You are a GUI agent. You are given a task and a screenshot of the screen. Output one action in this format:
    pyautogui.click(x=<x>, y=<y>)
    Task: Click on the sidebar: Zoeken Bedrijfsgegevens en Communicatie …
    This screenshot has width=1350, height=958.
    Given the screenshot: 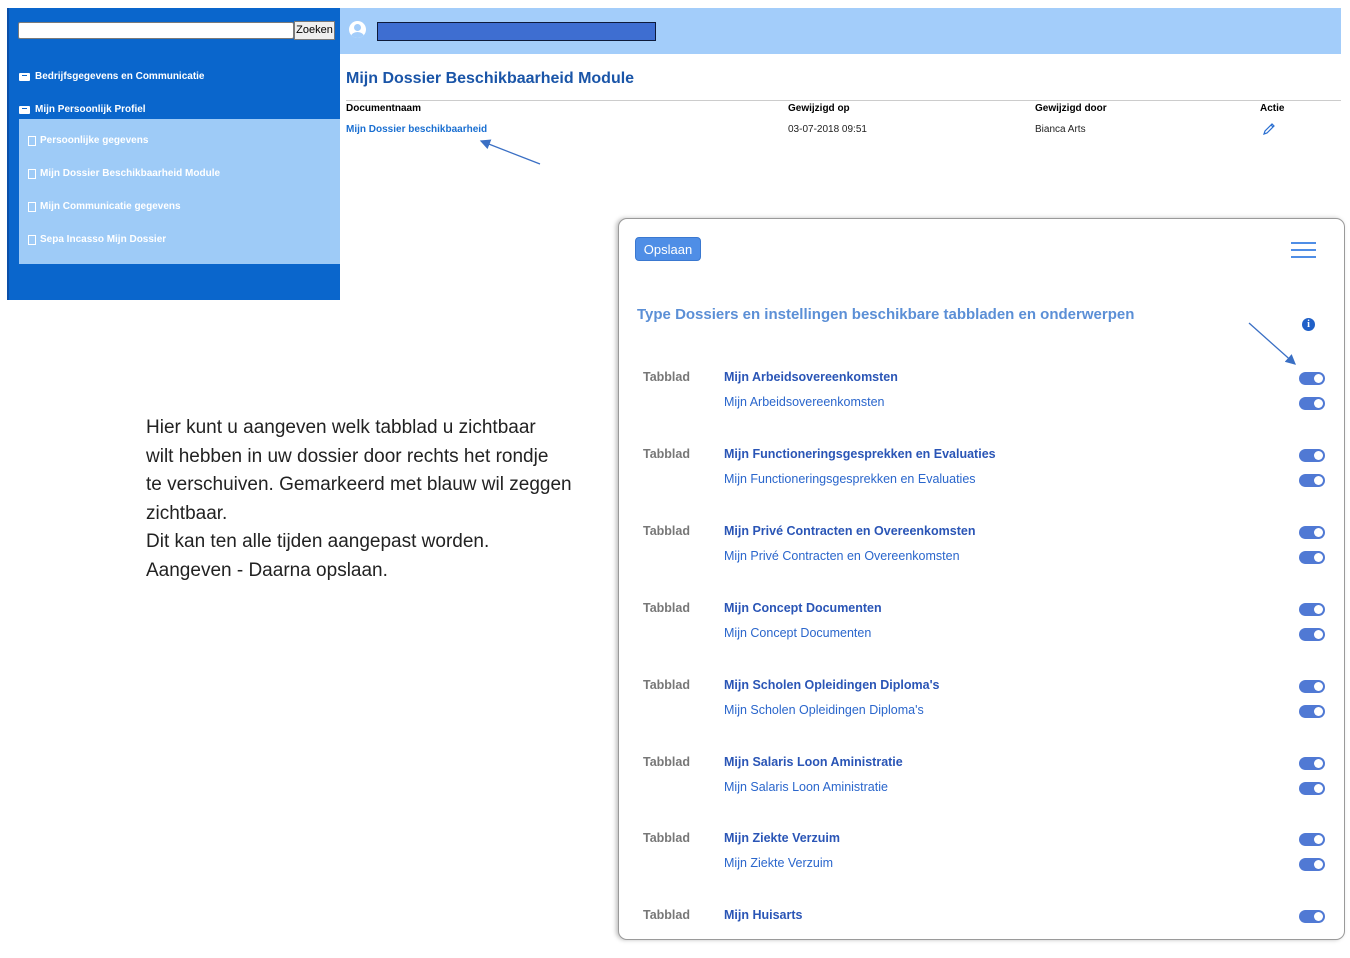 What is the action you would take?
    pyautogui.click(x=174, y=154)
    